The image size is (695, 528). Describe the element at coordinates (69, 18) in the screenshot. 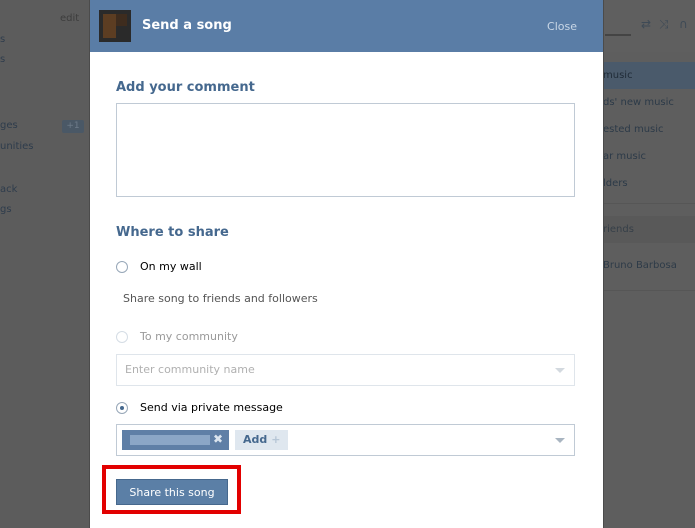

I see `edit-link: edit` at that location.